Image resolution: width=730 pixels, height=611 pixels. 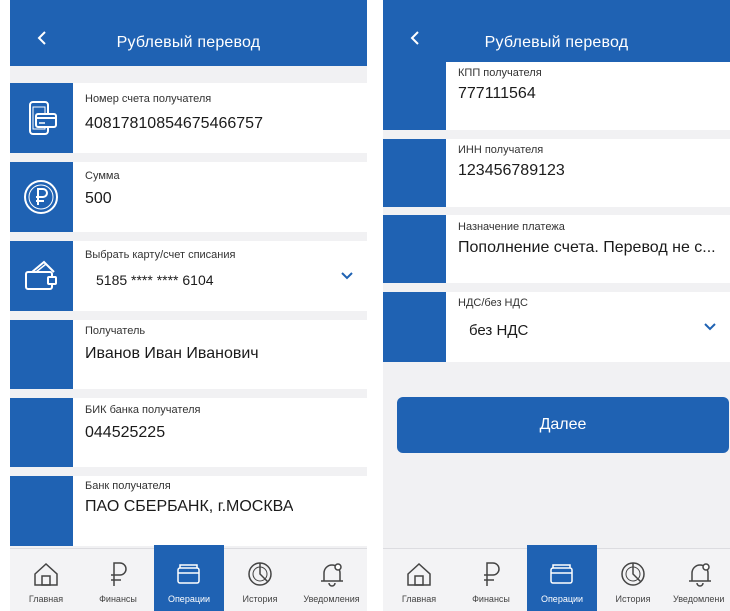 I want to click on field-value: 123456789123, so click(x=511, y=170).